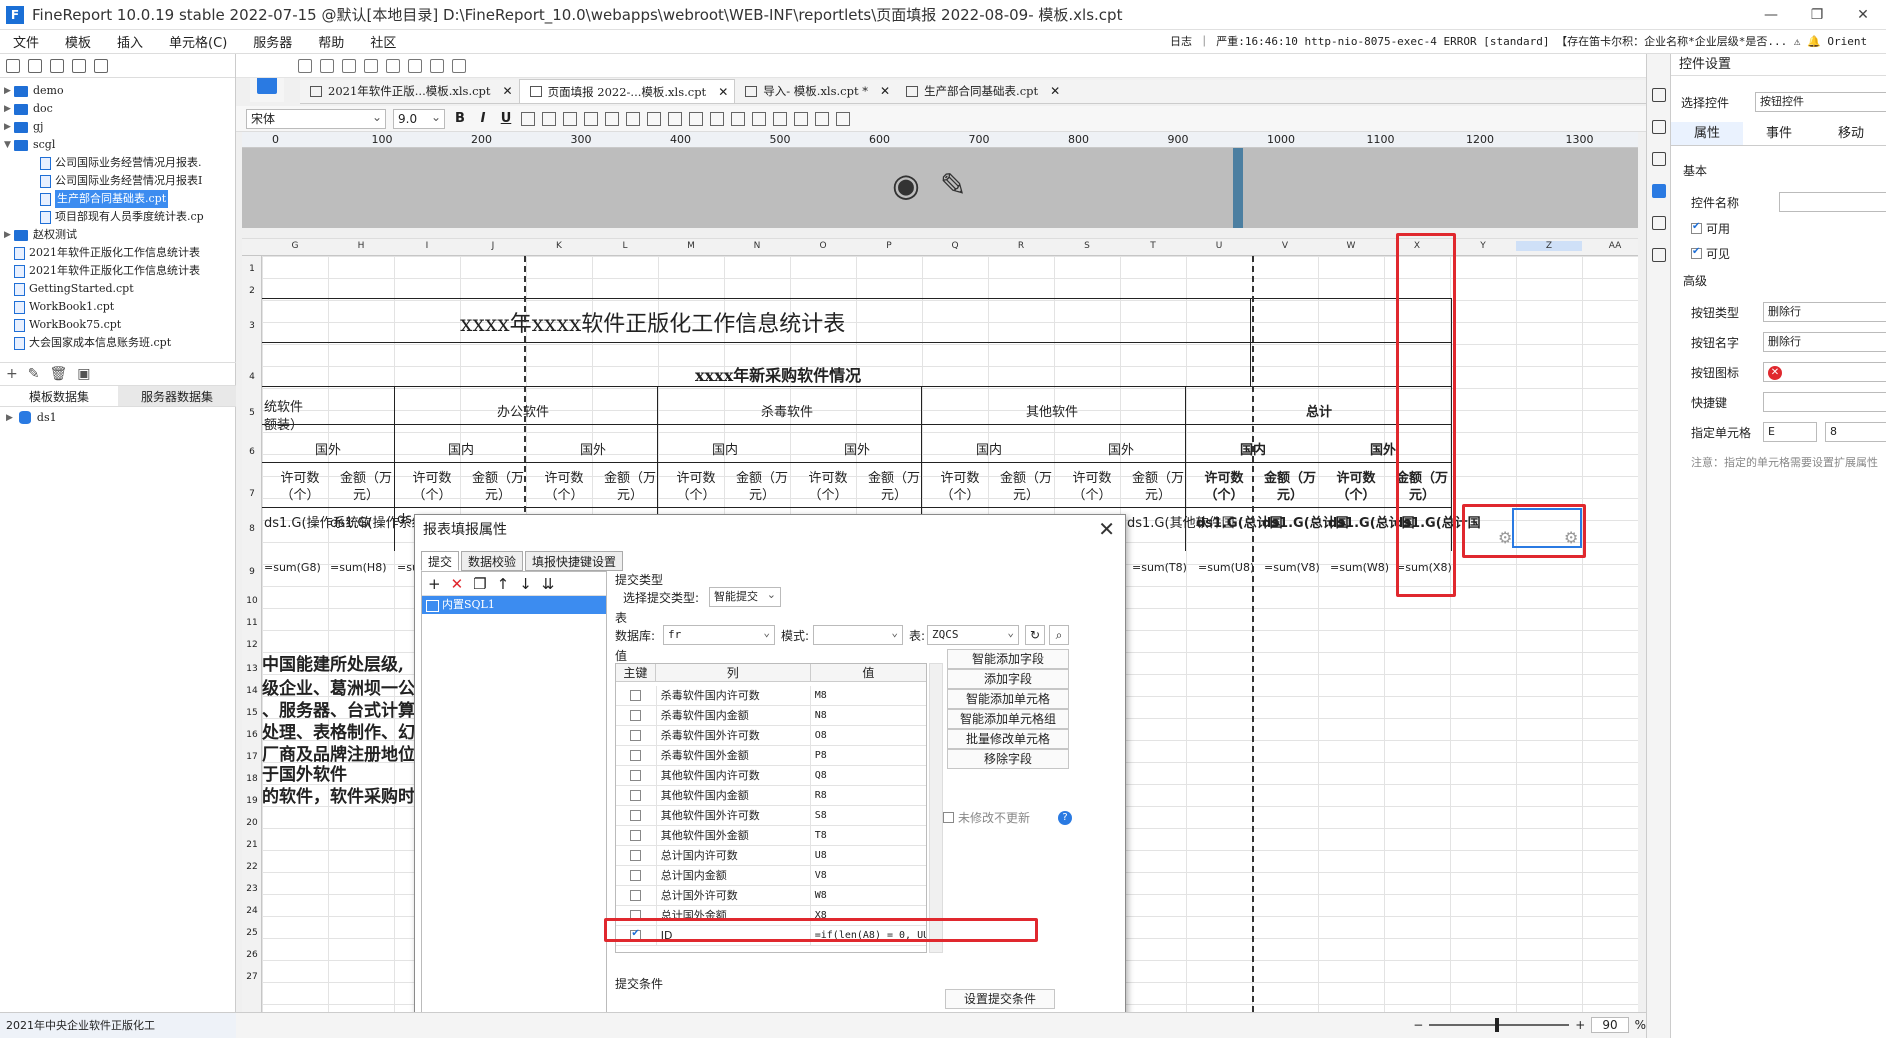 The height and width of the screenshot is (1038, 1886). What do you see at coordinates (34, 374) in the screenshot?
I see `edit-dataset-icon: ✎` at bounding box center [34, 374].